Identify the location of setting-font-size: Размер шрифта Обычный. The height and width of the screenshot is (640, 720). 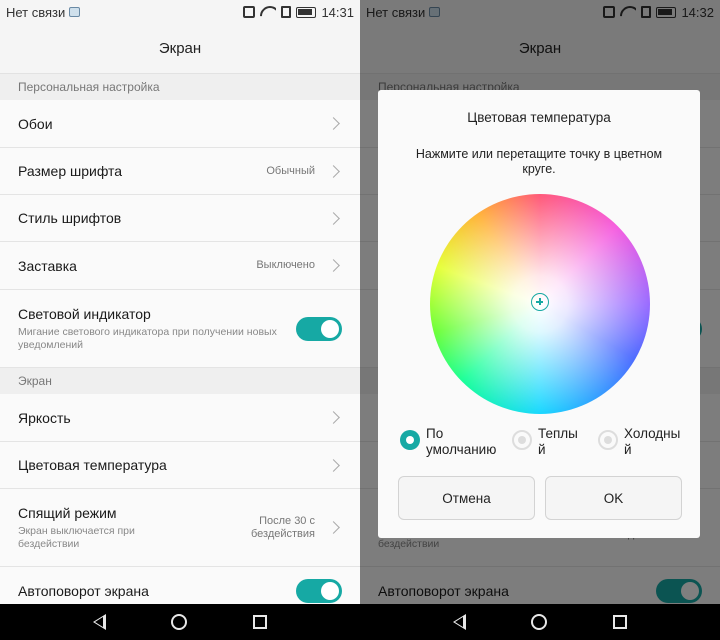
(180, 171).